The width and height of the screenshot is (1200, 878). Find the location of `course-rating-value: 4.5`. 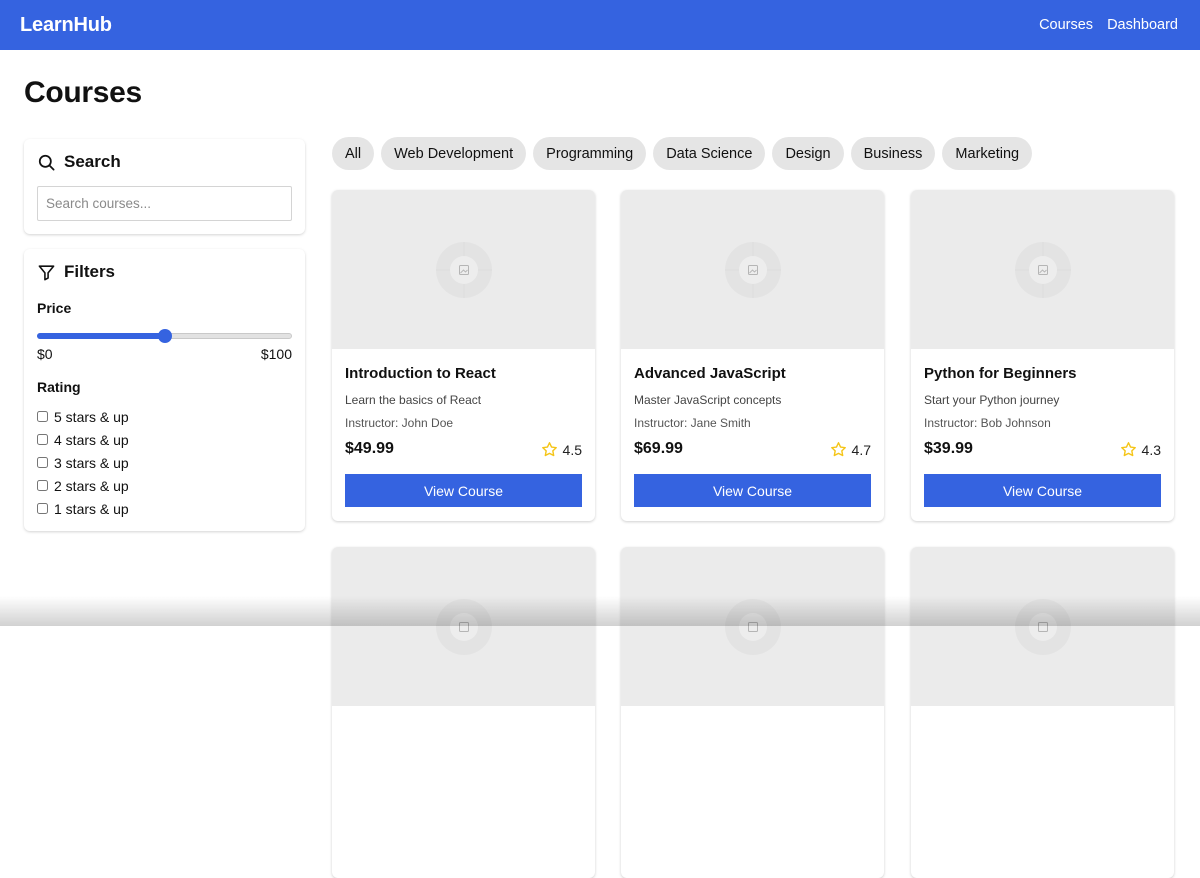

course-rating-value: 4.5 is located at coordinates (572, 449).